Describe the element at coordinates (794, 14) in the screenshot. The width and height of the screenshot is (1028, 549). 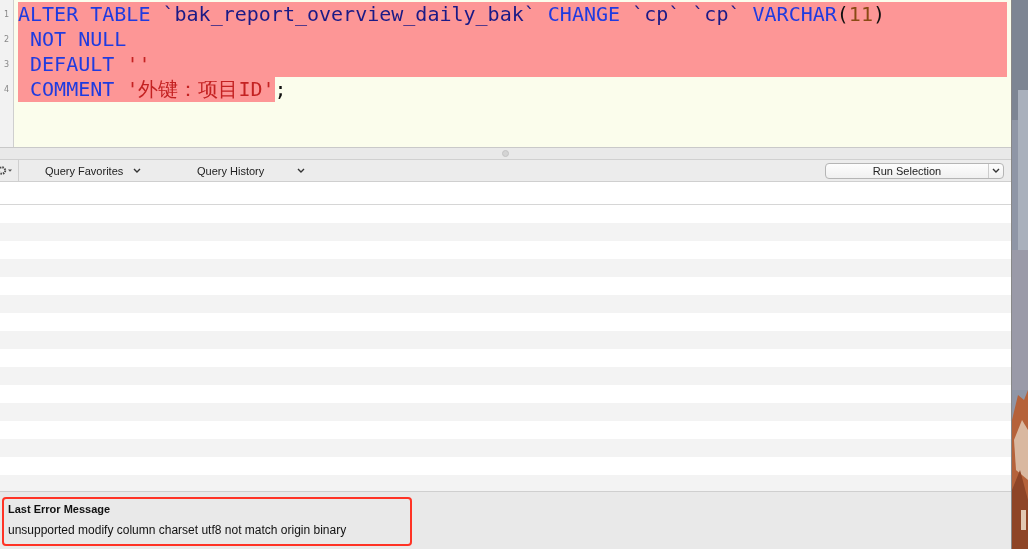
I see `sql-token: VARCHAR` at that location.